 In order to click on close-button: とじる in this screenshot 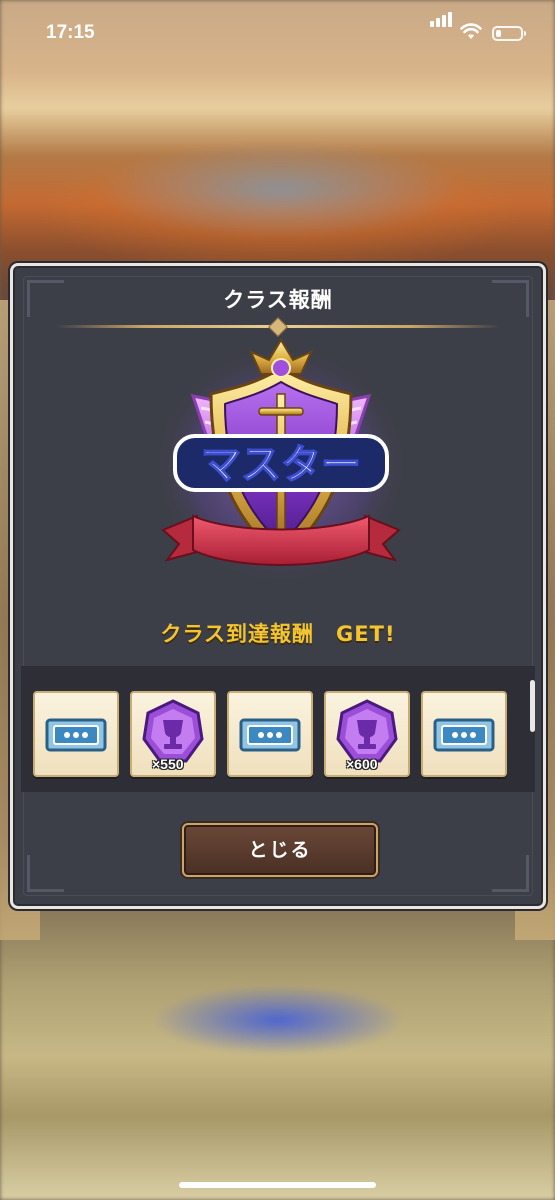, I will do `click(280, 850)`.